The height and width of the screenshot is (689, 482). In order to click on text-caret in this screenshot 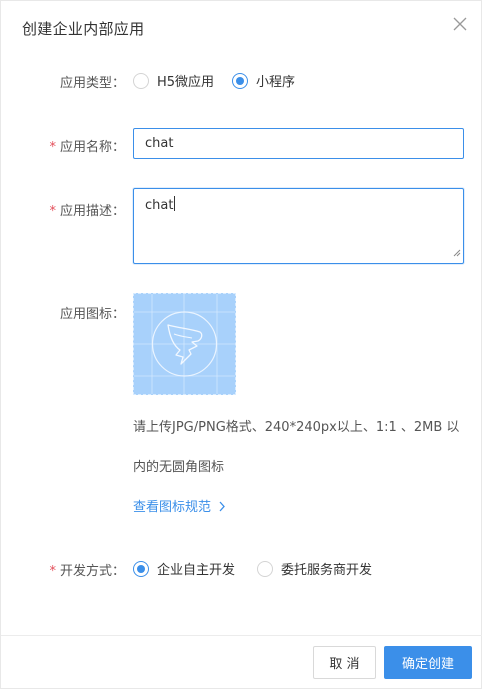, I will do `click(175, 203)`.